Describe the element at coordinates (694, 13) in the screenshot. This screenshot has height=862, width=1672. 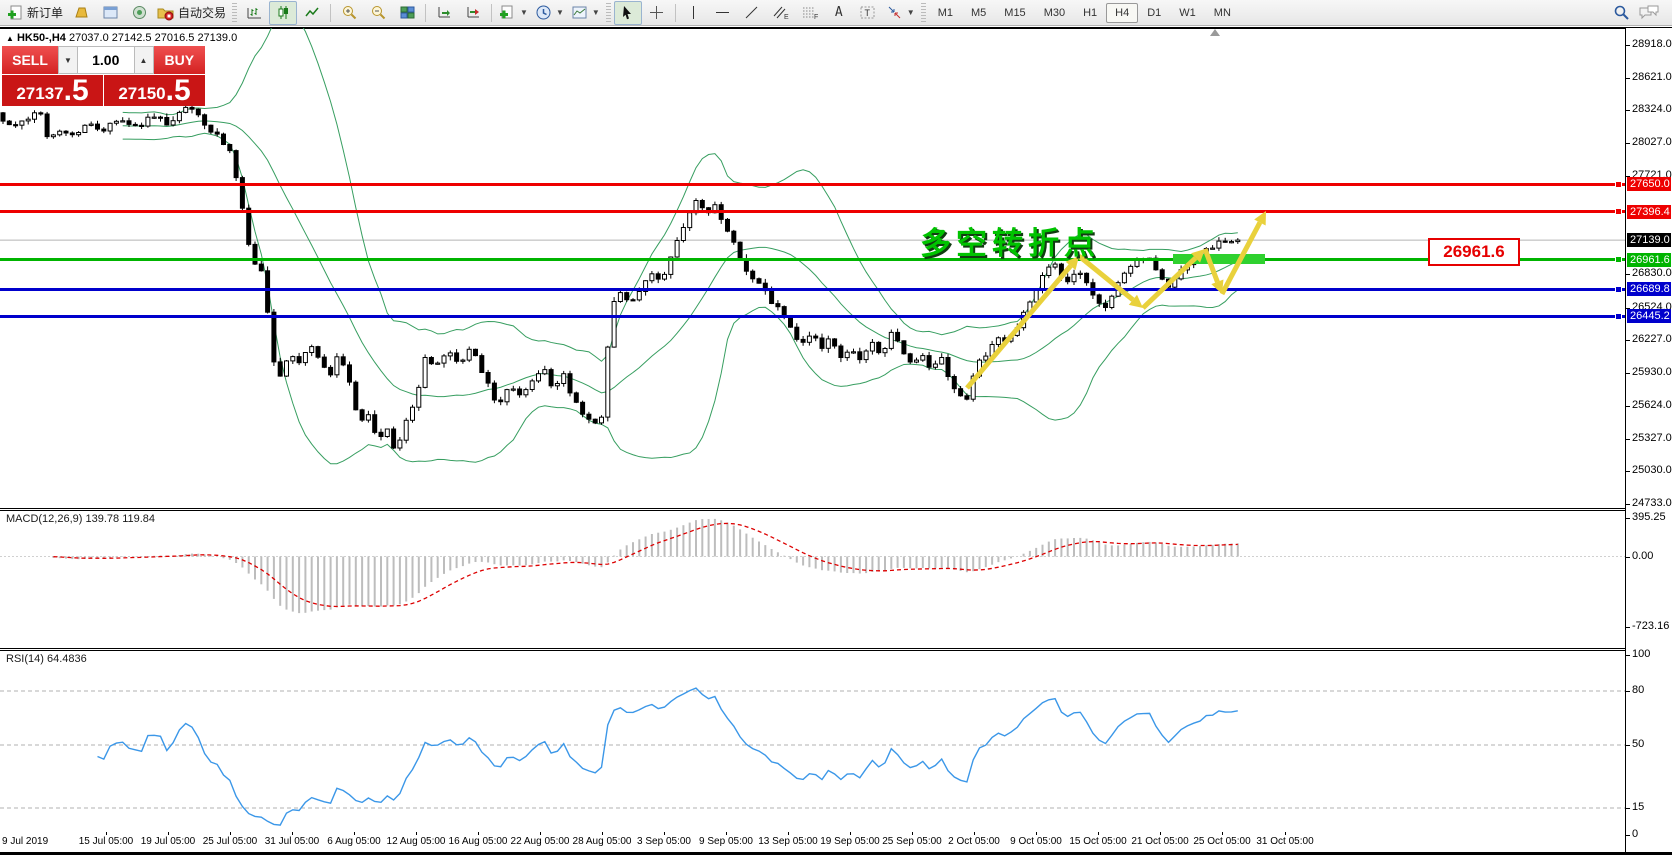
I see `vertical-line-button` at that location.